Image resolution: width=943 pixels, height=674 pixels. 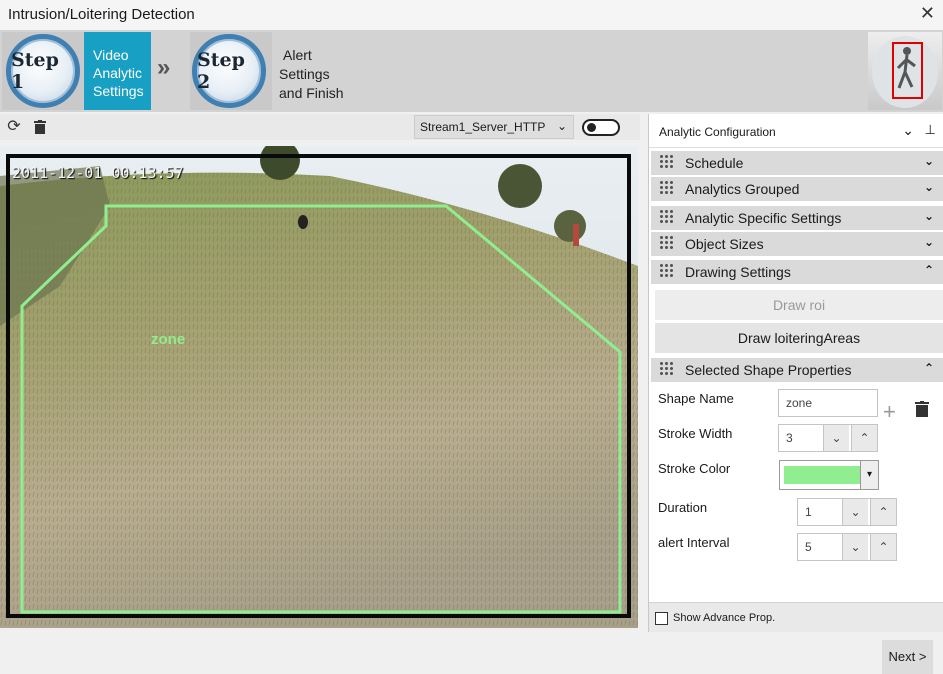 I want to click on show-advance-checkbox, so click(x=661, y=618).